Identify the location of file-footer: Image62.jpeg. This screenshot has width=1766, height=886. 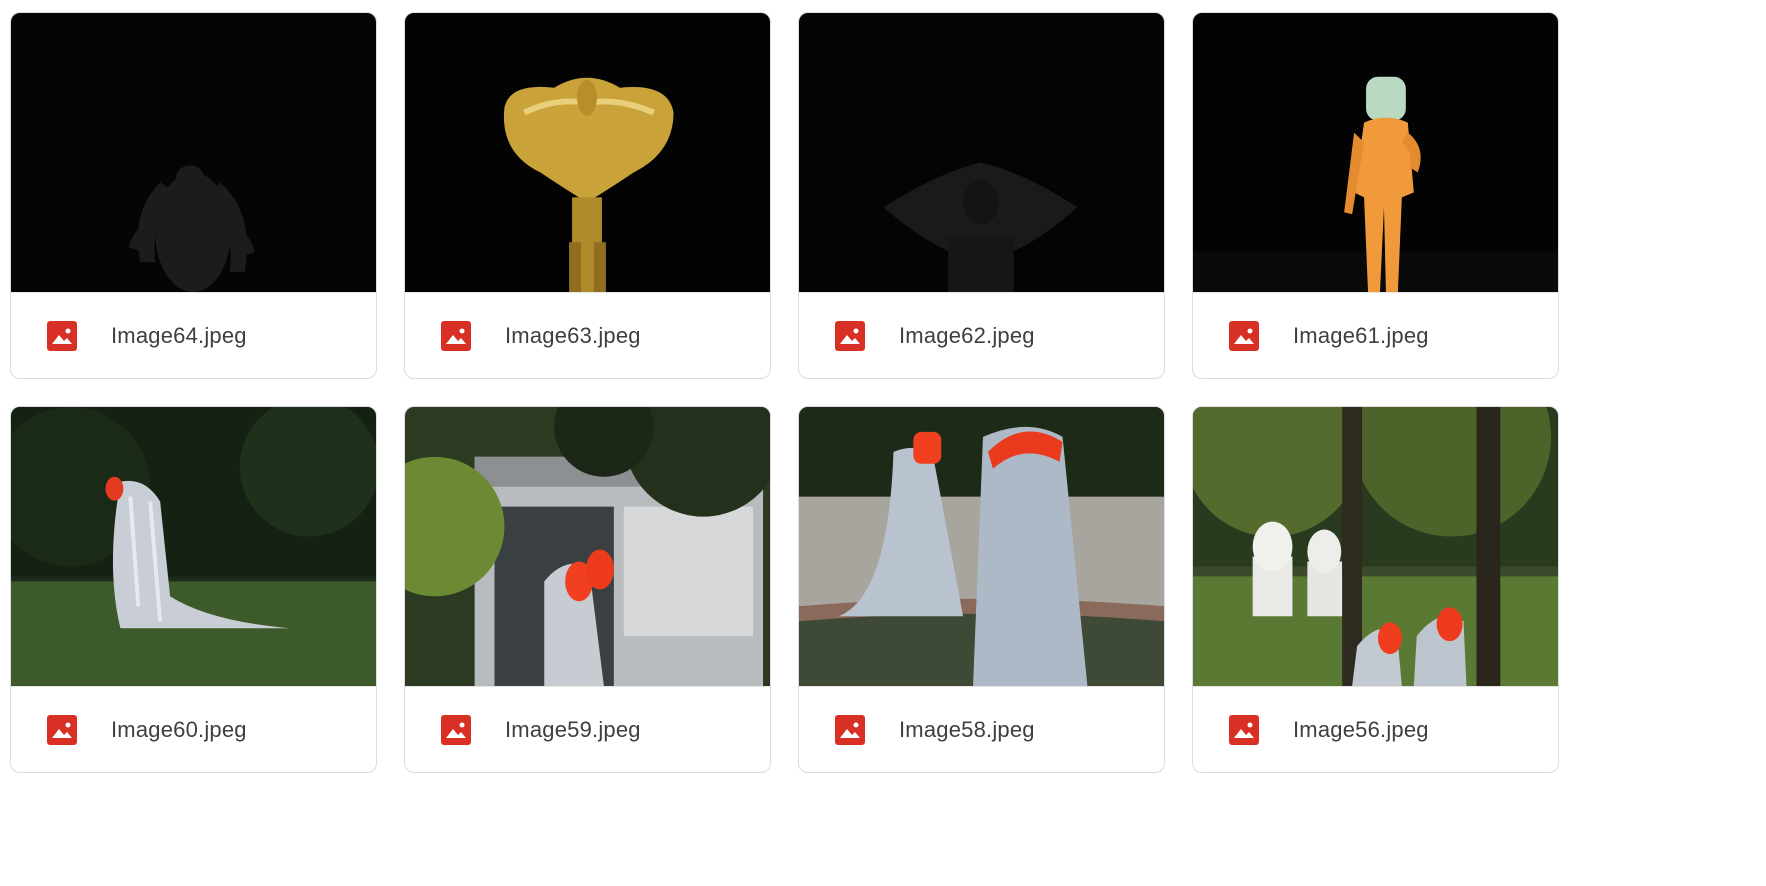
(981, 335).